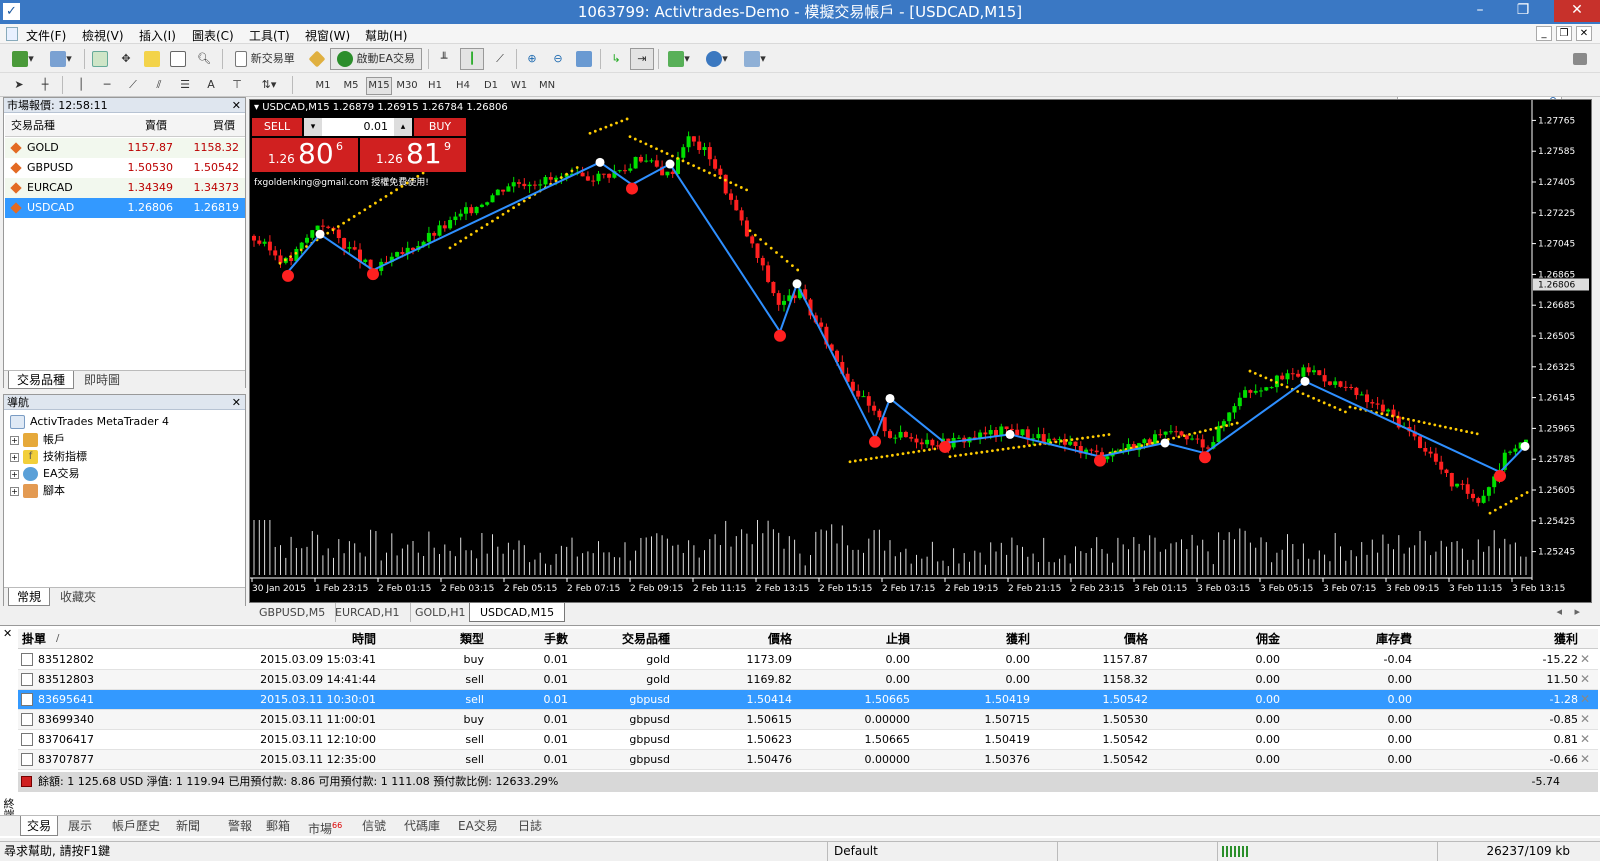  What do you see at coordinates (41, 380) in the screenshot?
I see `tab-symbols: 交易品種` at bounding box center [41, 380].